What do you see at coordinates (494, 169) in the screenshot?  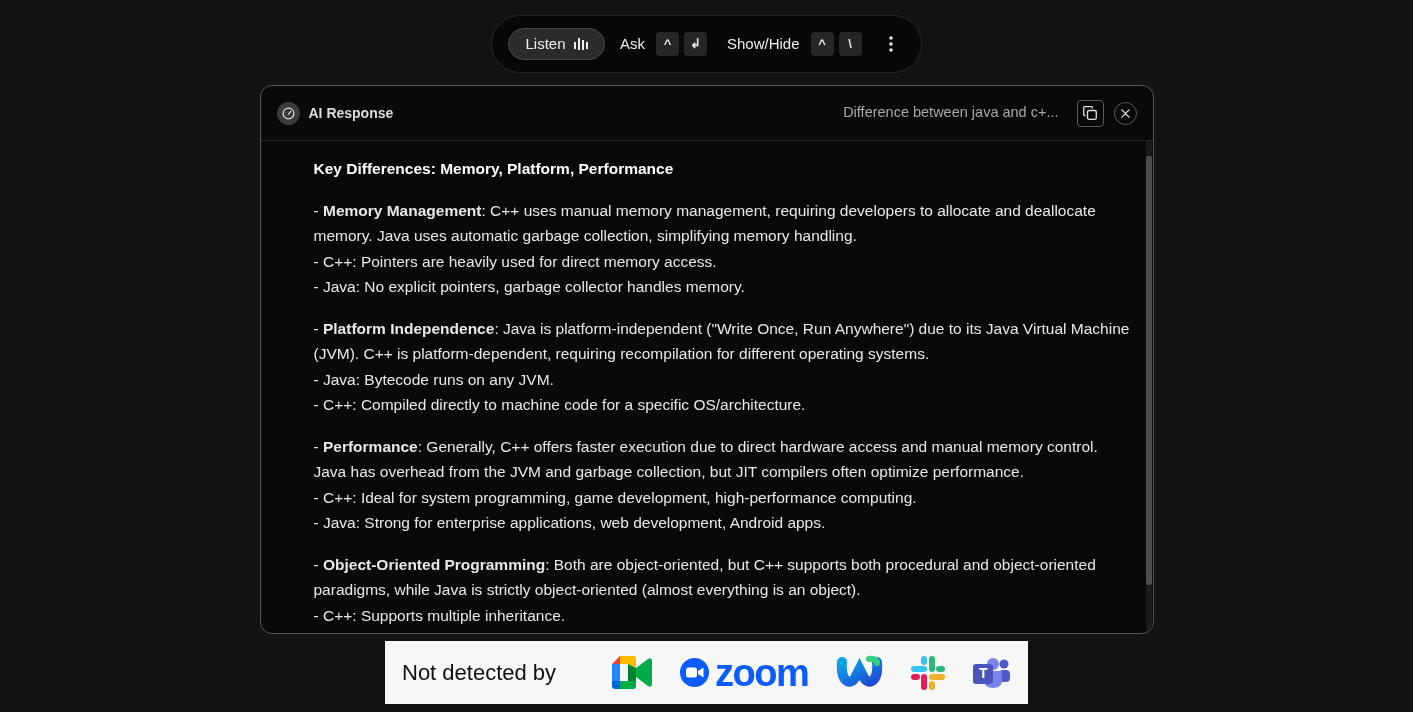 I see `response-heading: Key Differences: Memory, Platform, Performance` at bounding box center [494, 169].